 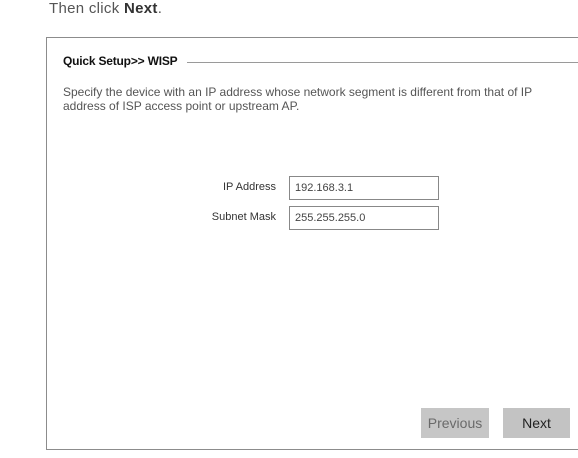 What do you see at coordinates (249, 187) in the screenshot?
I see `ip-address-label: IP Address` at bounding box center [249, 187].